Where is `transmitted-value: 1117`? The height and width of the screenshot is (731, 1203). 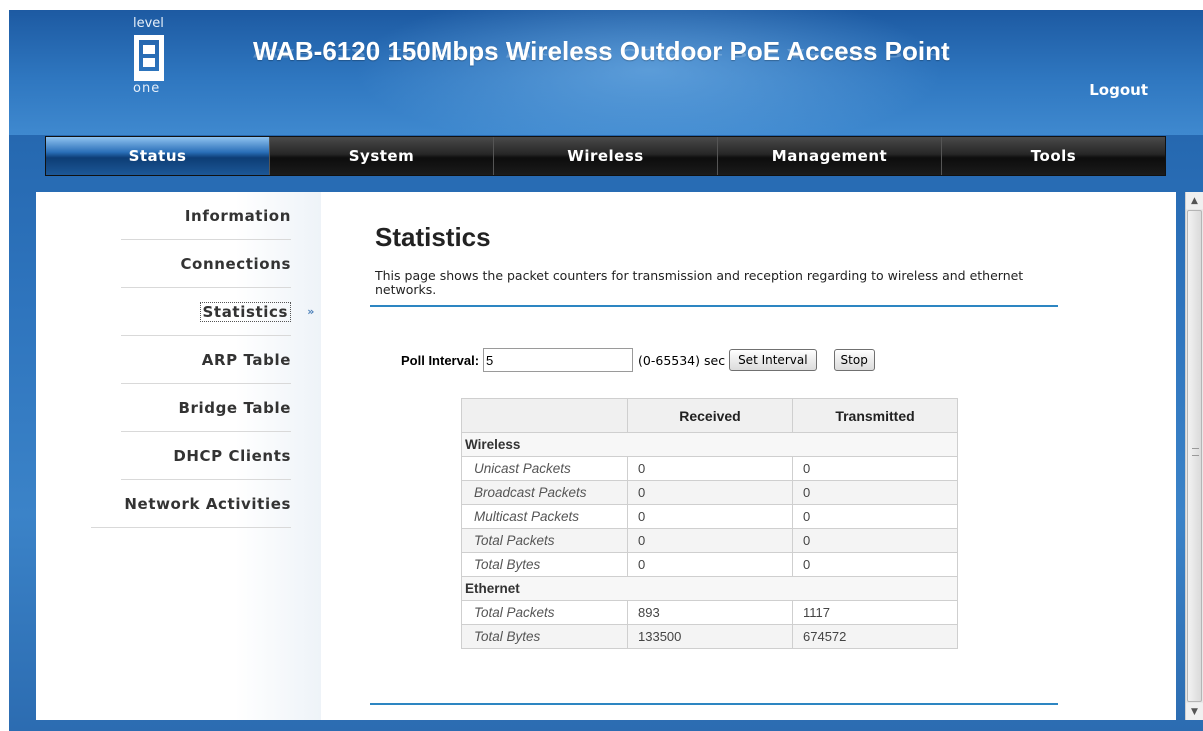 transmitted-value: 1117 is located at coordinates (875, 612).